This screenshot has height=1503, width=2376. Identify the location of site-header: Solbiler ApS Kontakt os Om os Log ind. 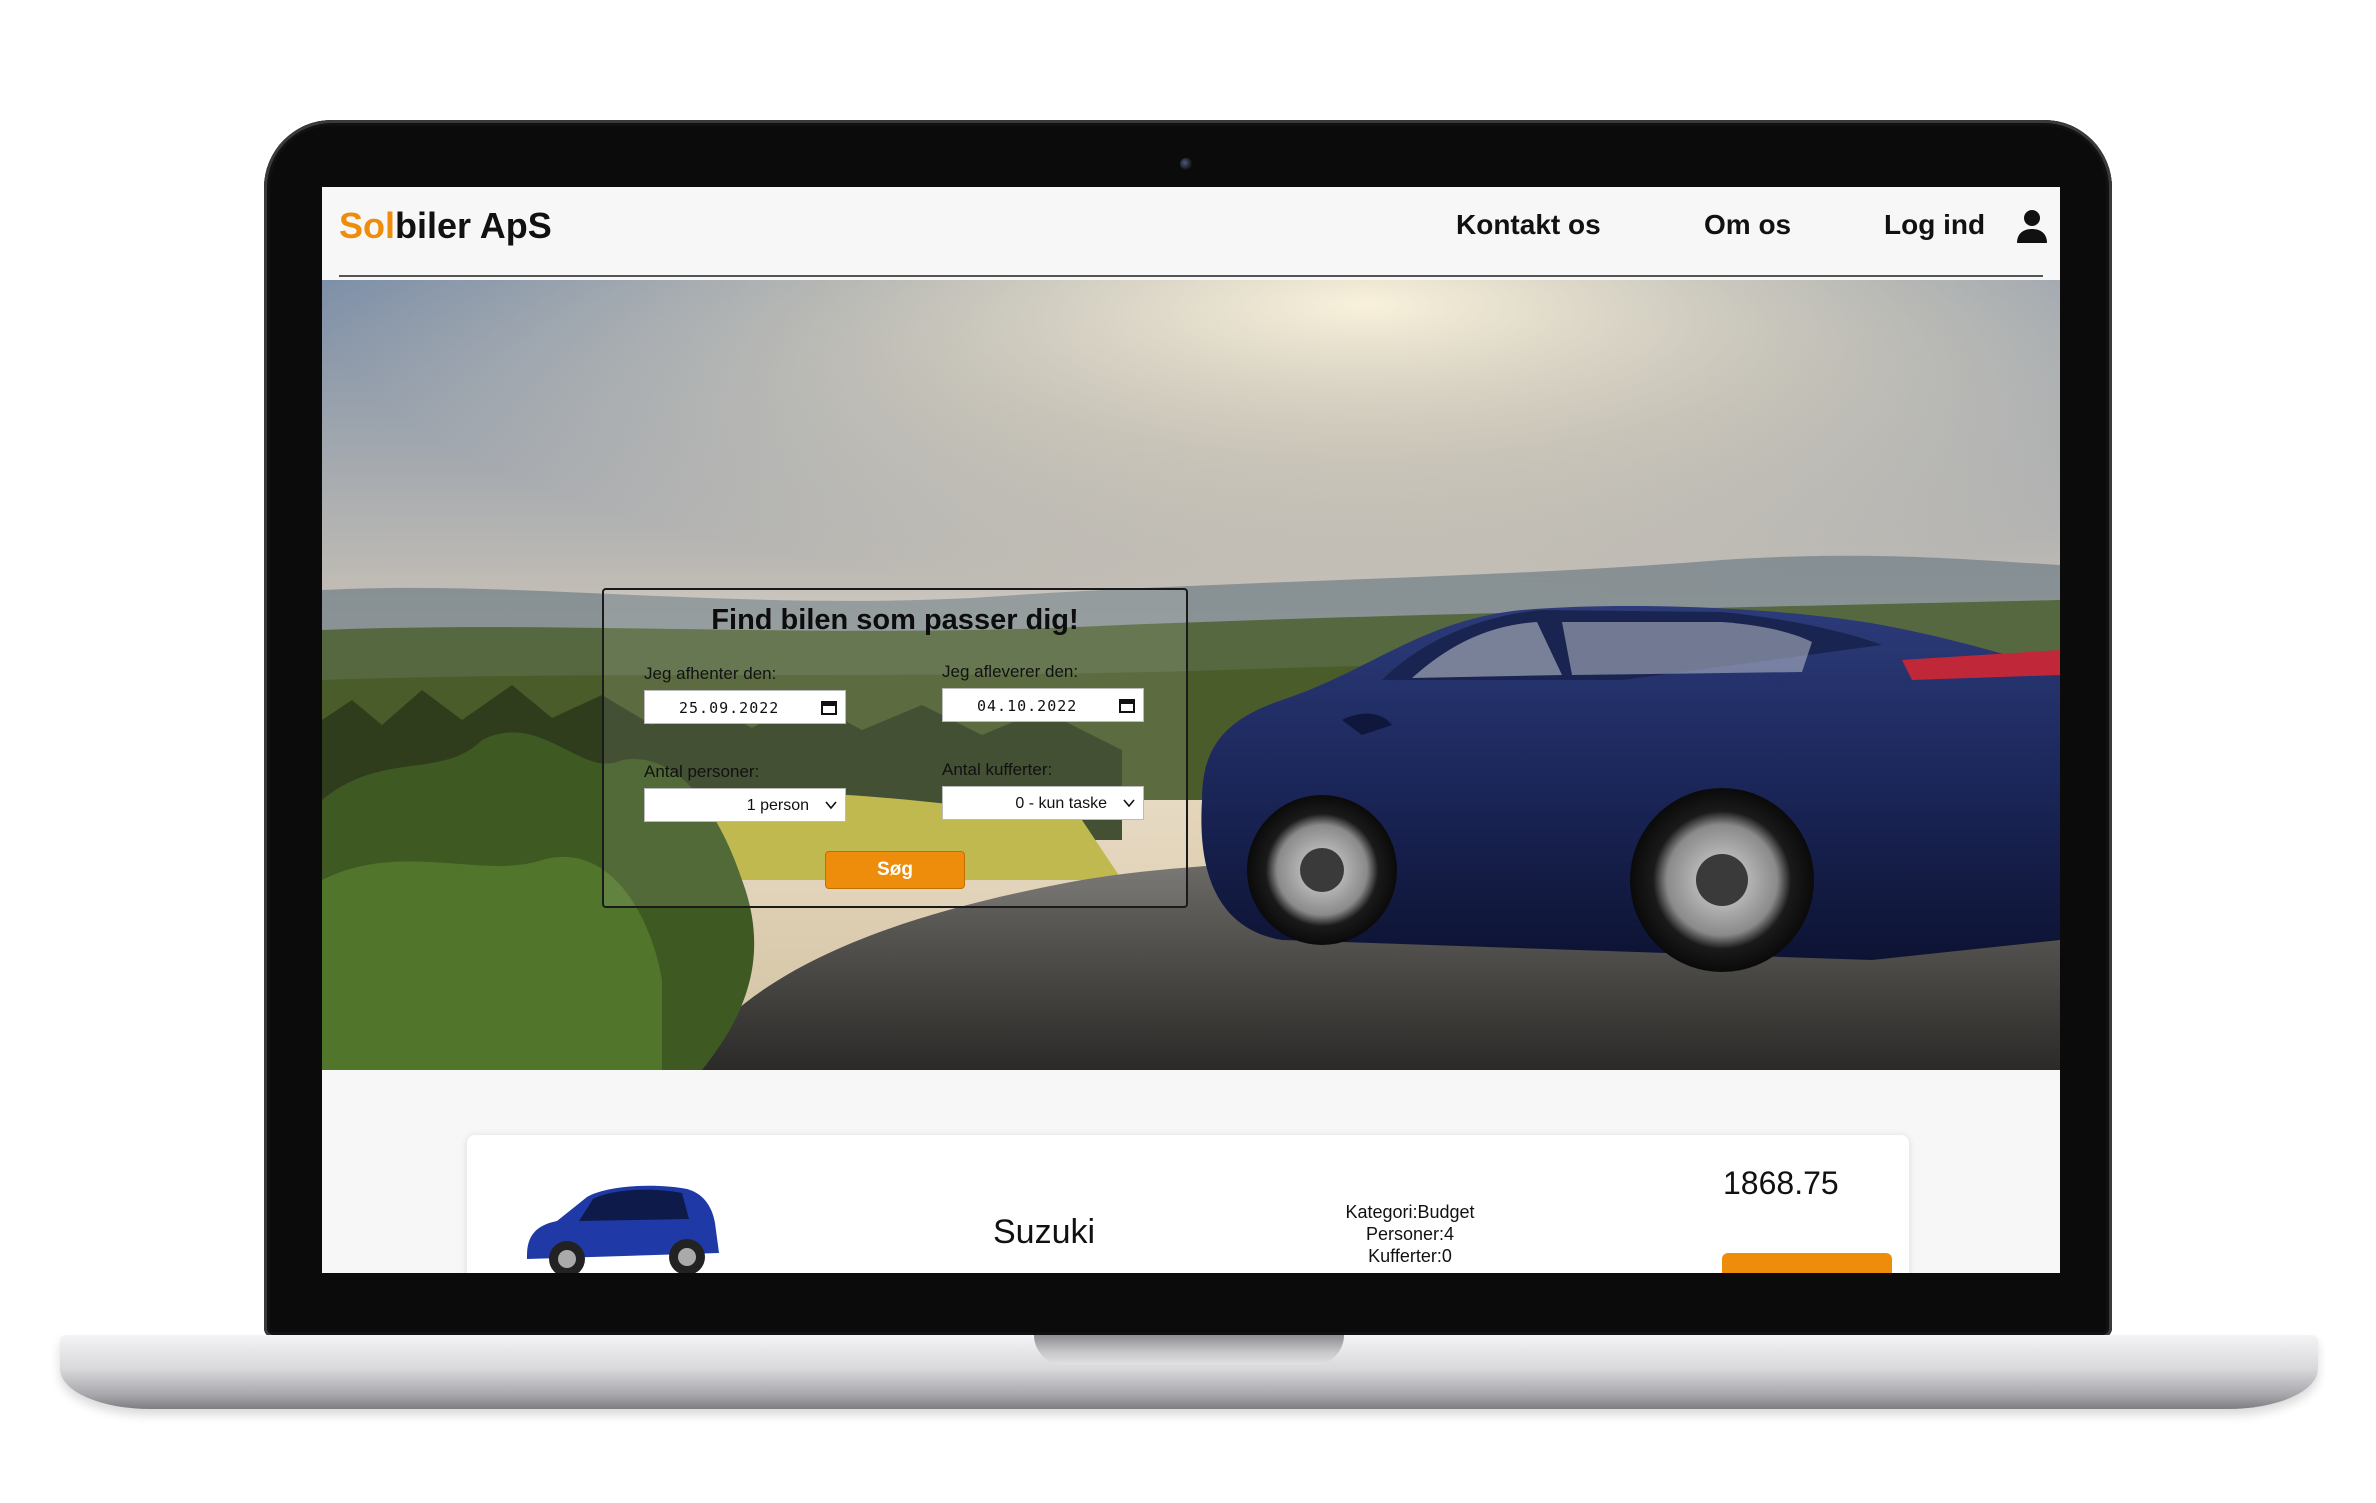
(1193, 232).